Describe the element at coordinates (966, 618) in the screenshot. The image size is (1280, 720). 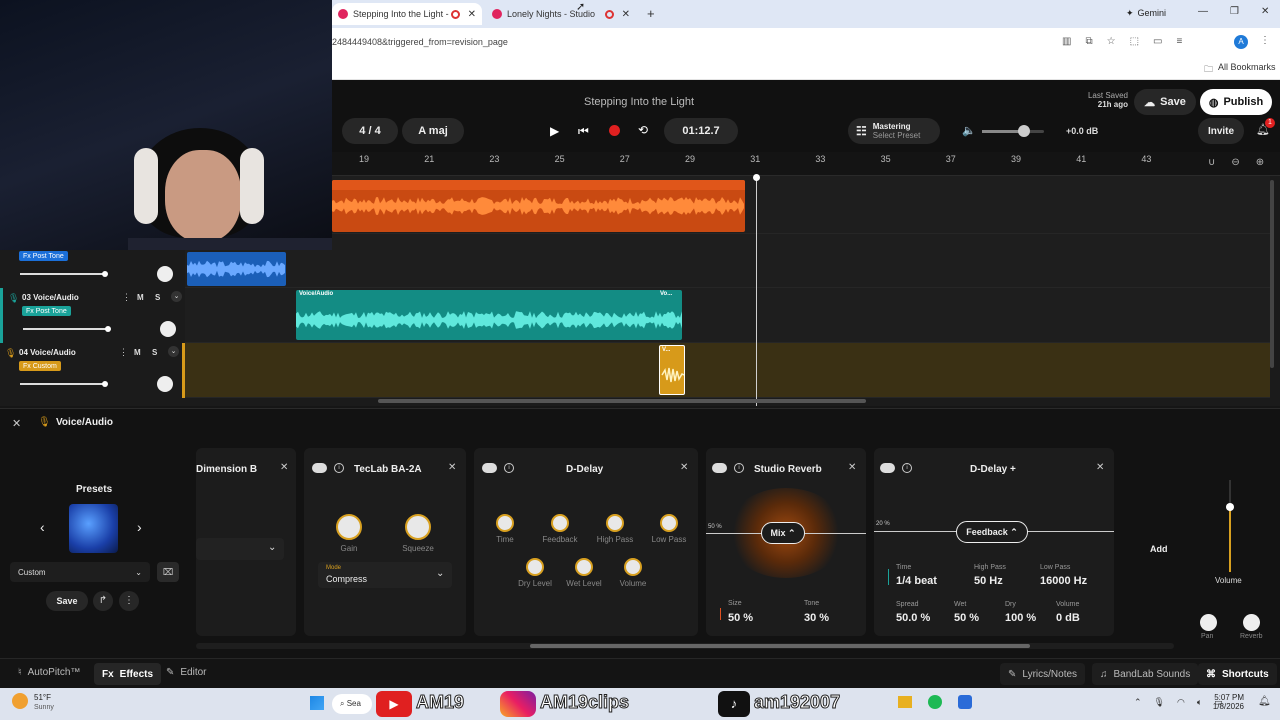
I see `wet-value: 50 %` at that location.